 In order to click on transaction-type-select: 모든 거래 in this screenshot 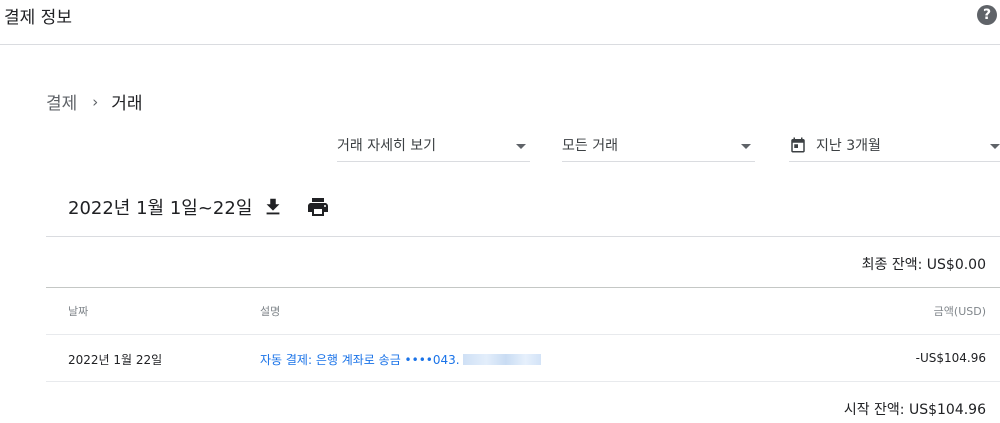, I will do `click(658, 145)`.